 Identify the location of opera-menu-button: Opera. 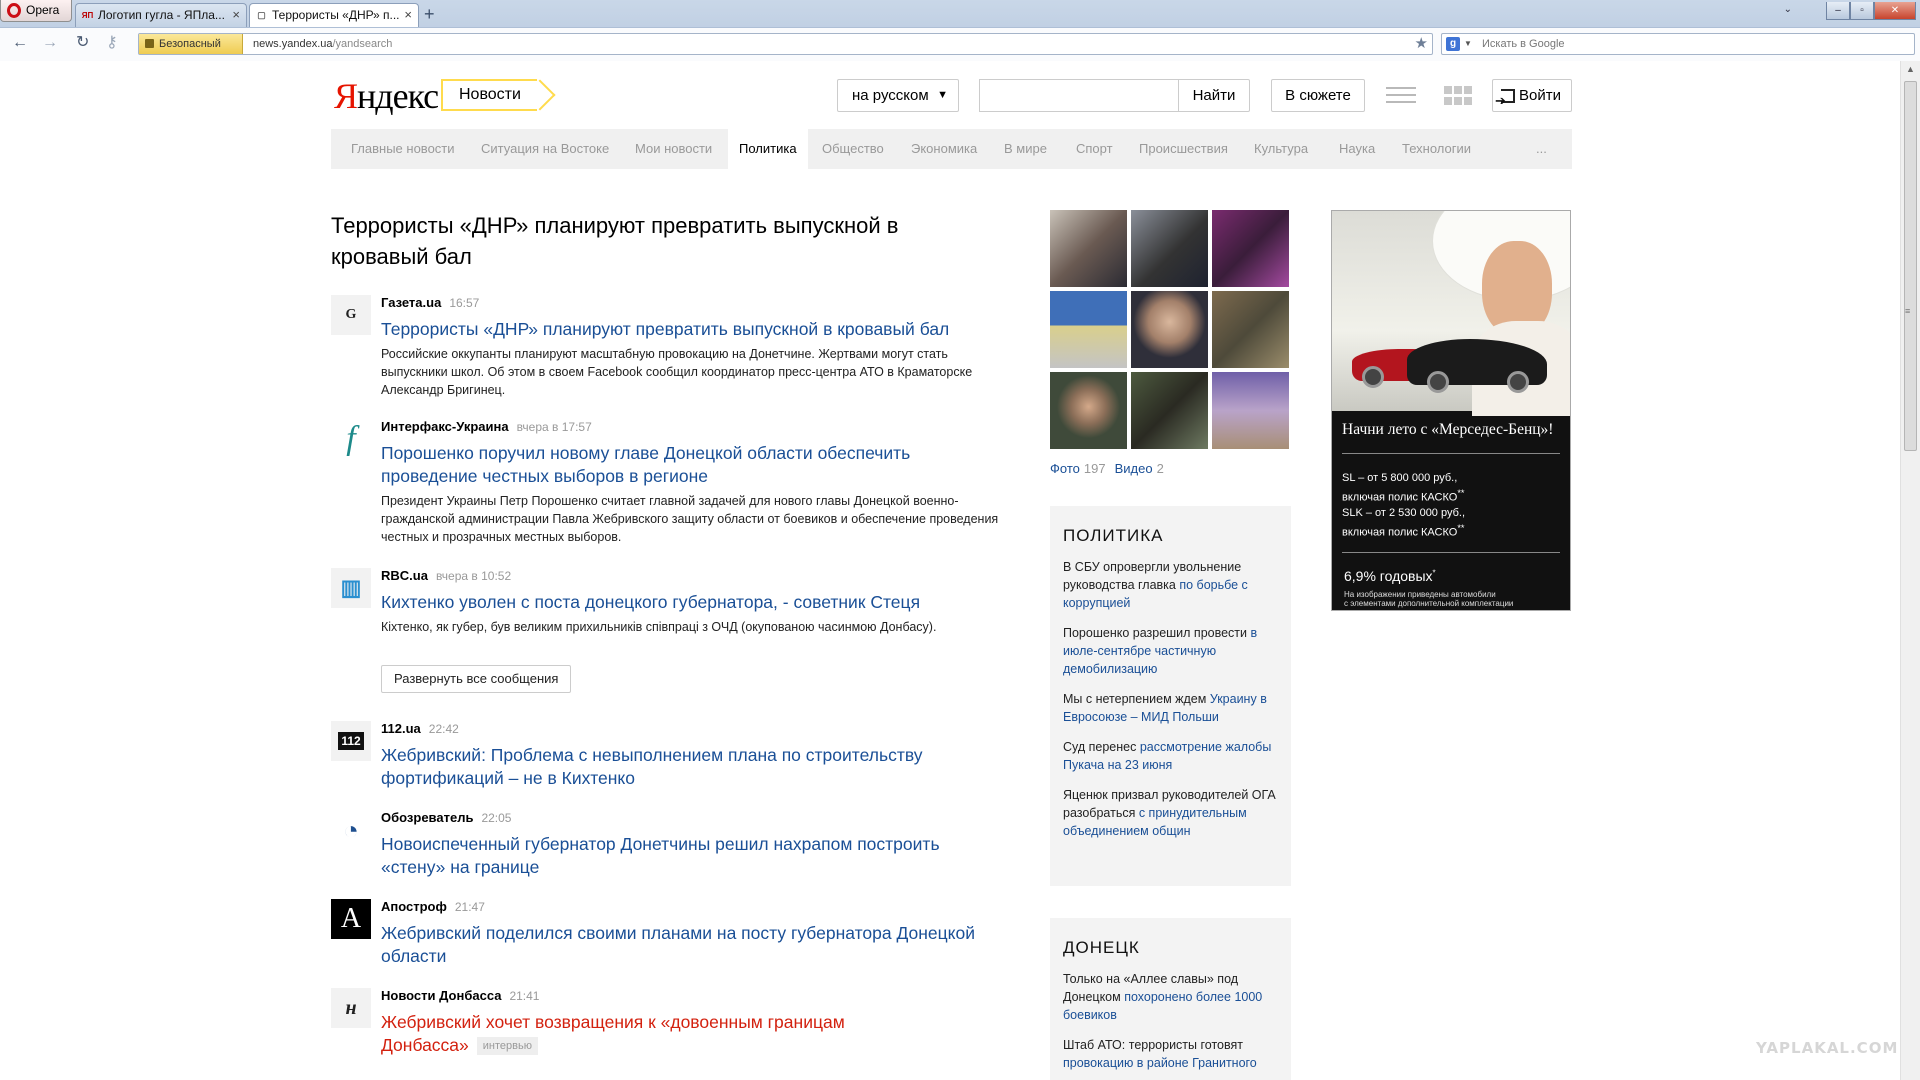
(36, 11).